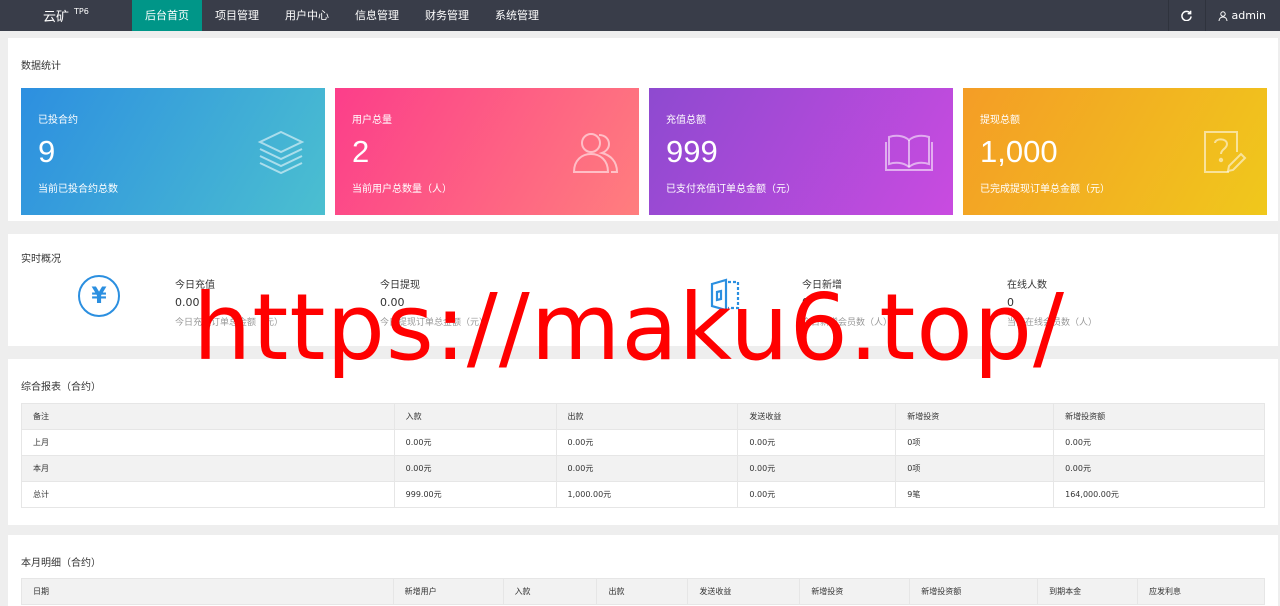 This screenshot has width=1280, height=606. I want to click on col-header: 备注, so click(208, 416).